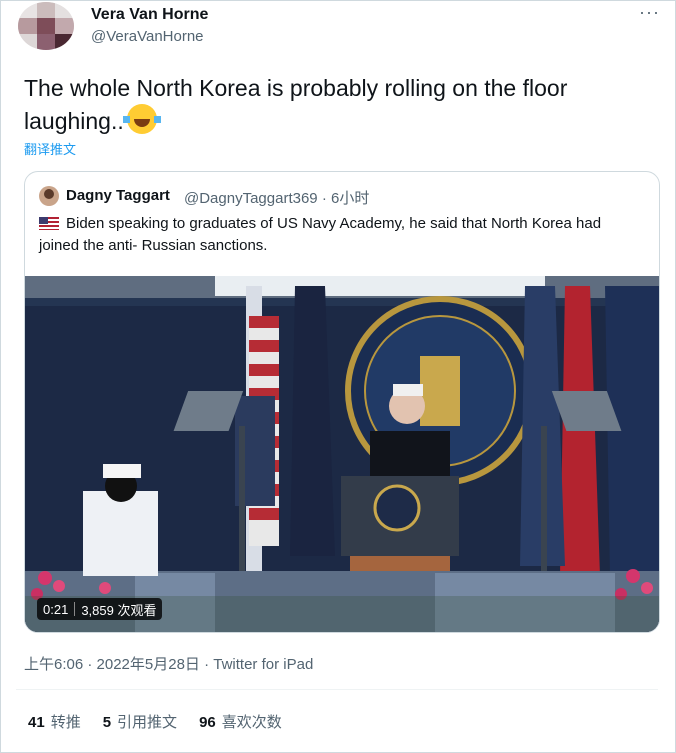 The height and width of the screenshot is (753, 676). Describe the element at coordinates (141, 119) in the screenshot. I see `face-with-tears-of-joy-icon` at that location.